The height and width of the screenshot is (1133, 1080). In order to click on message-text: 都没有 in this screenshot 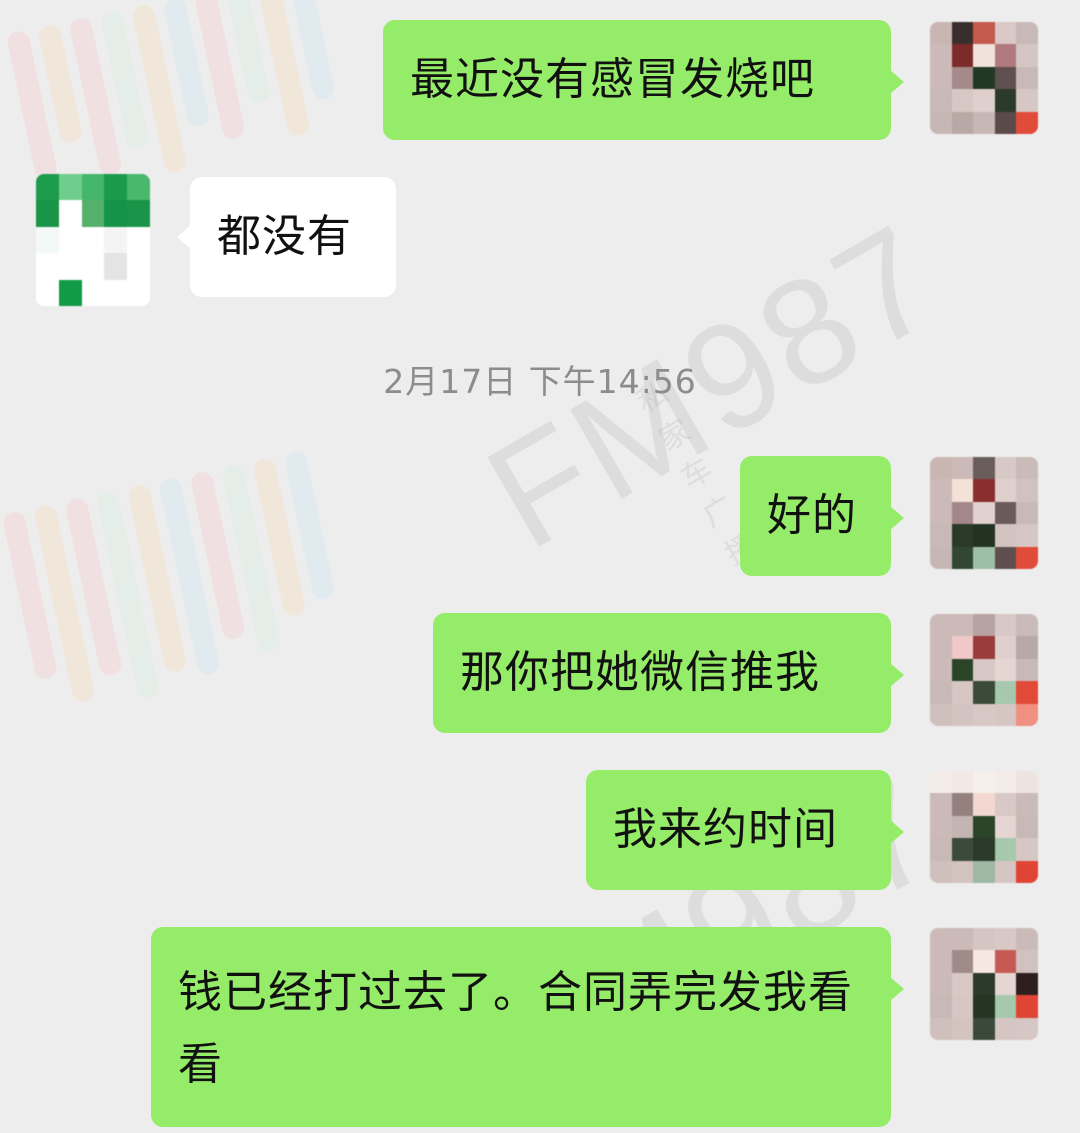, I will do `click(284, 236)`.